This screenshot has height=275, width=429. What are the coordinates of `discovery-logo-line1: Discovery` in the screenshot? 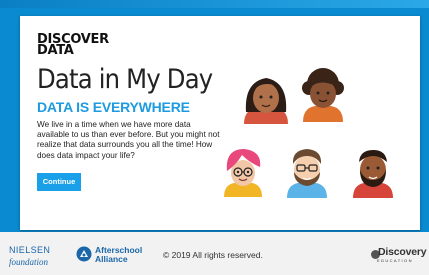 It's located at (402, 252).